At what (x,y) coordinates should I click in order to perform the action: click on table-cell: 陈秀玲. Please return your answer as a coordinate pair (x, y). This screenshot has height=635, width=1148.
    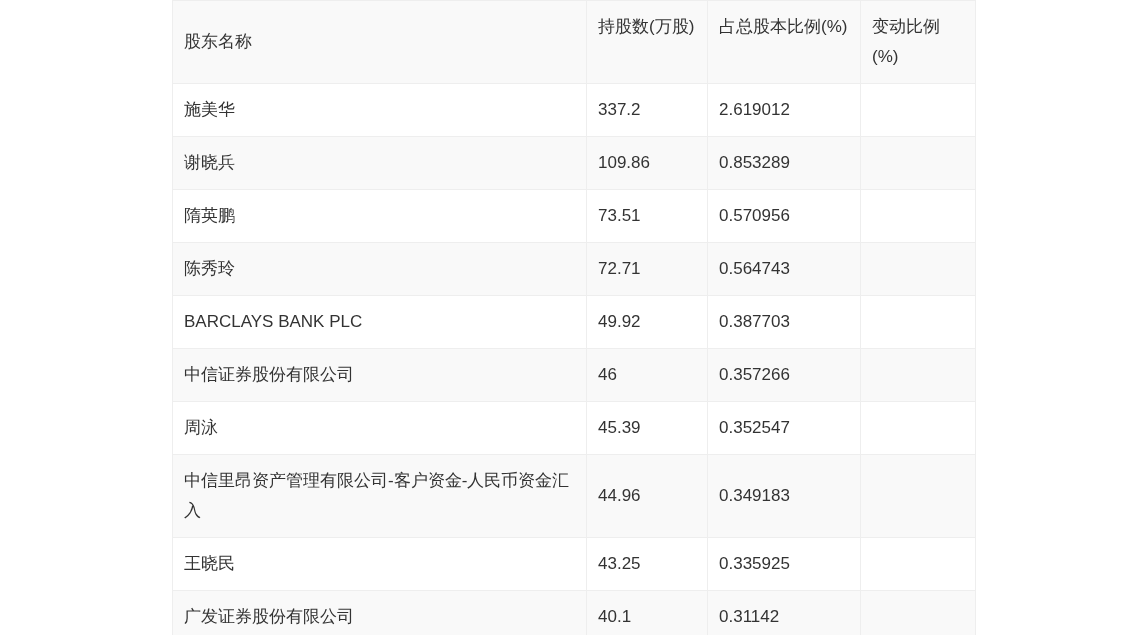
    Looking at the image, I should click on (379, 269).